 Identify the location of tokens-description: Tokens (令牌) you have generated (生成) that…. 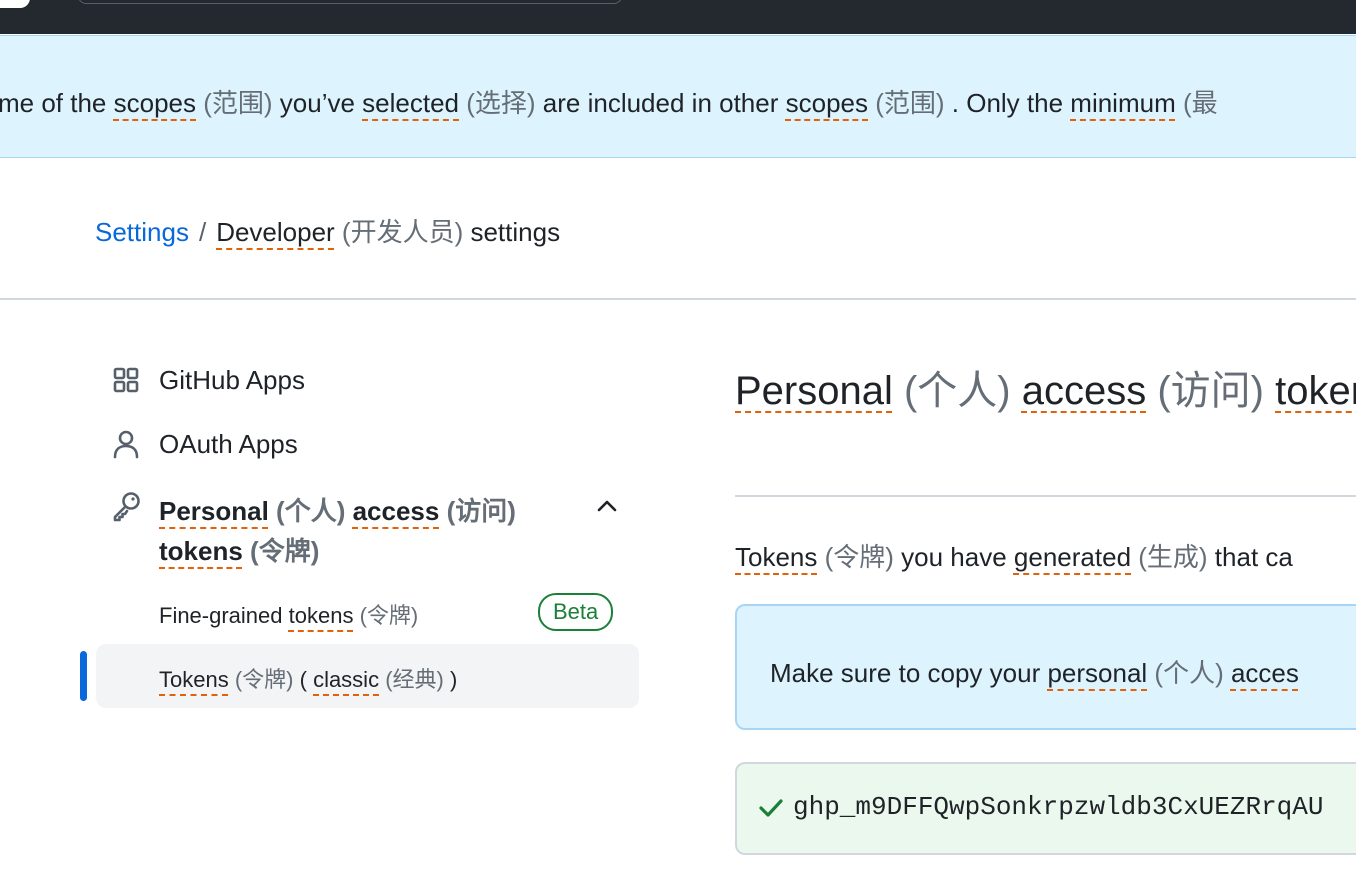
(1014, 557).